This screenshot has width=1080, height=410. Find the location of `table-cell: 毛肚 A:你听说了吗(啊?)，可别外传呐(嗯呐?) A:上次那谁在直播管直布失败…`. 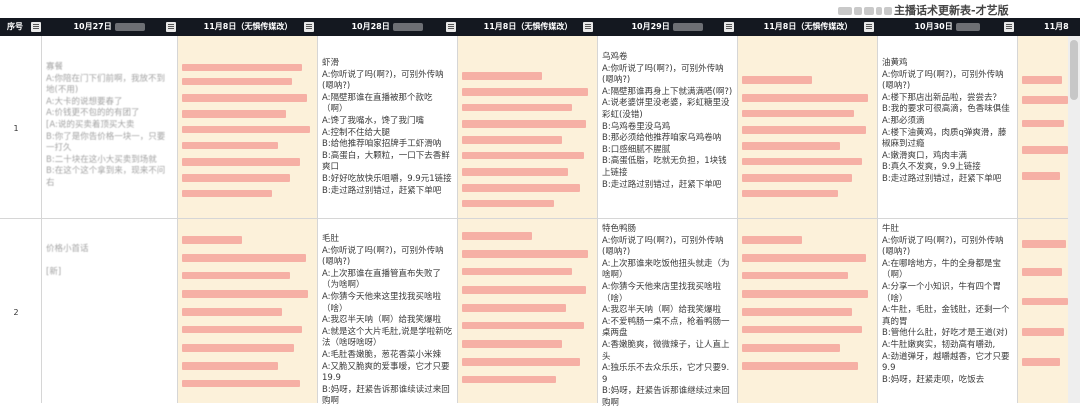

table-cell: 毛肚 A:你听说了吗(啊?)，可别外传呐(嗯呐?) A:上次那谁在直播管直布失败… is located at coordinates (388, 321).